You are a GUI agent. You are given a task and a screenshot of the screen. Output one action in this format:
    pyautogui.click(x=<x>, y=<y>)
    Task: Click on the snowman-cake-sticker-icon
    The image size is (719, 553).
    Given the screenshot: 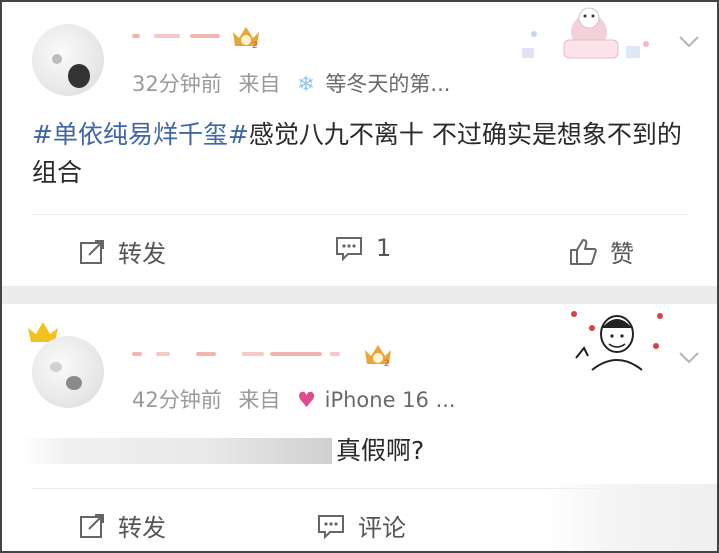 What is the action you would take?
    pyautogui.click(x=585, y=33)
    